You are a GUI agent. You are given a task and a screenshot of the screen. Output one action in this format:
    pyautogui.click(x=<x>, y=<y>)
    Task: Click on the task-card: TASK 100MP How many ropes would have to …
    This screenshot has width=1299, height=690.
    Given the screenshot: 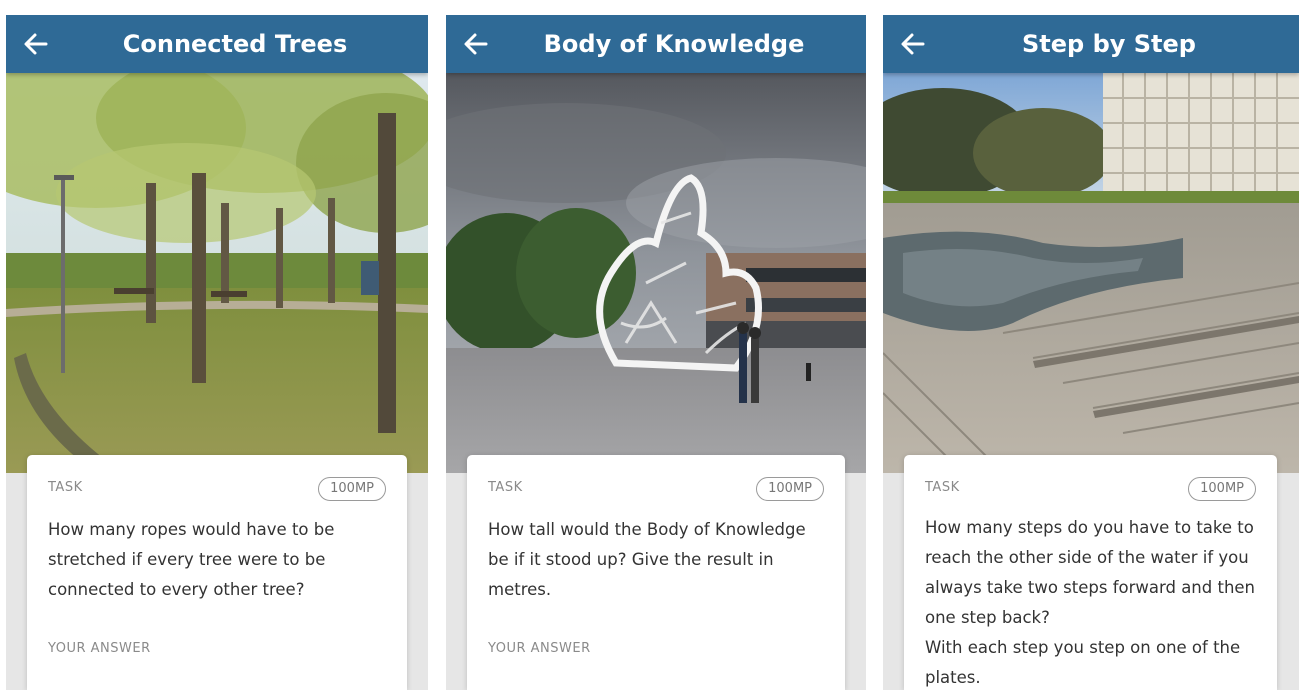 What is the action you would take?
    pyautogui.click(x=217, y=572)
    